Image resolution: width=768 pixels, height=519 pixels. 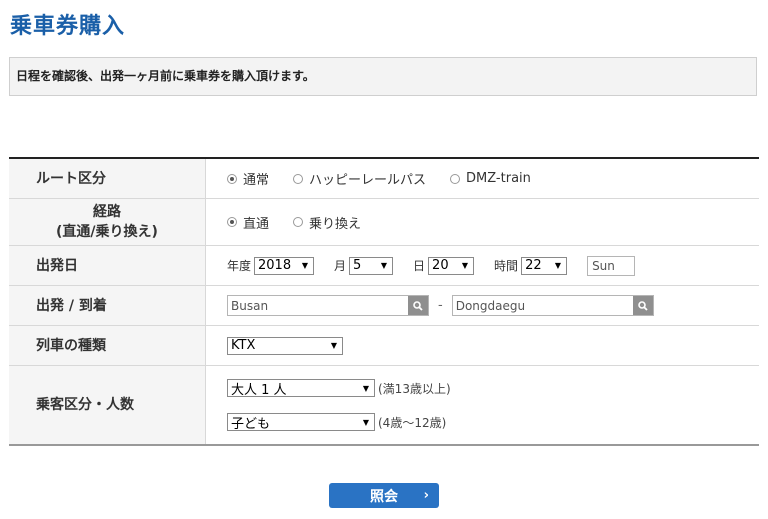 What do you see at coordinates (251, 424) in the screenshot?
I see `child-count-value: 子ども` at bounding box center [251, 424].